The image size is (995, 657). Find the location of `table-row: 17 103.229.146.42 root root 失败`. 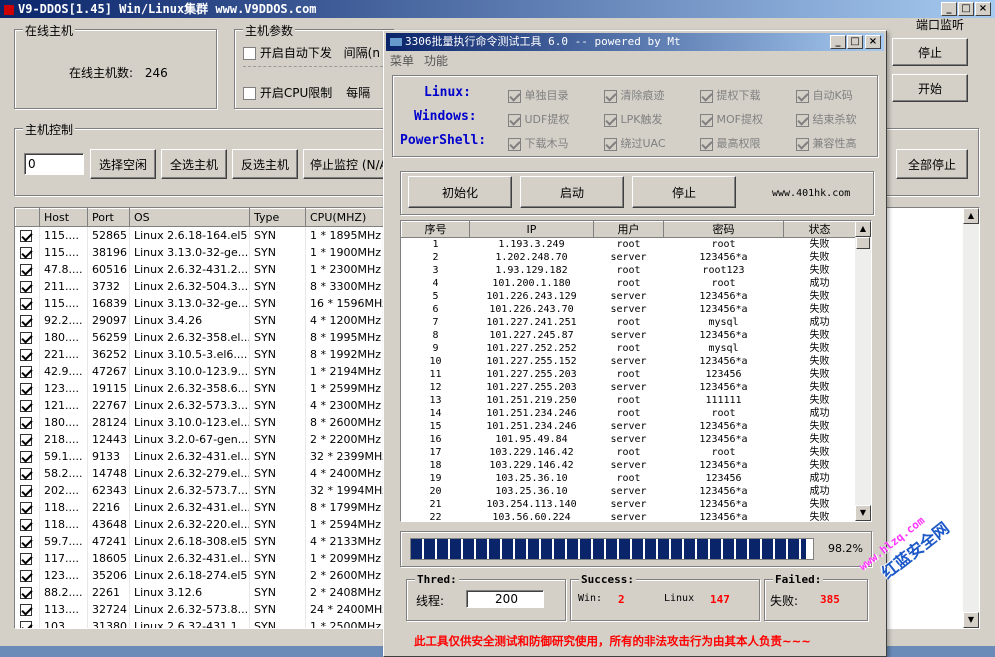

table-row: 17 103.229.146.42 root root 失败 is located at coordinates (629, 452).